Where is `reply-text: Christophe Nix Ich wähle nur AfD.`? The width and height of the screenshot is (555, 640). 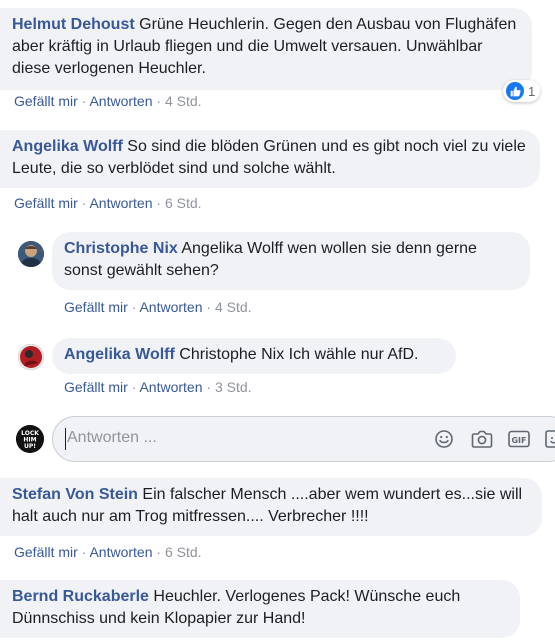 reply-text: Christophe Nix Ich wähle nur AfD. is located at coordinates (299, 354).